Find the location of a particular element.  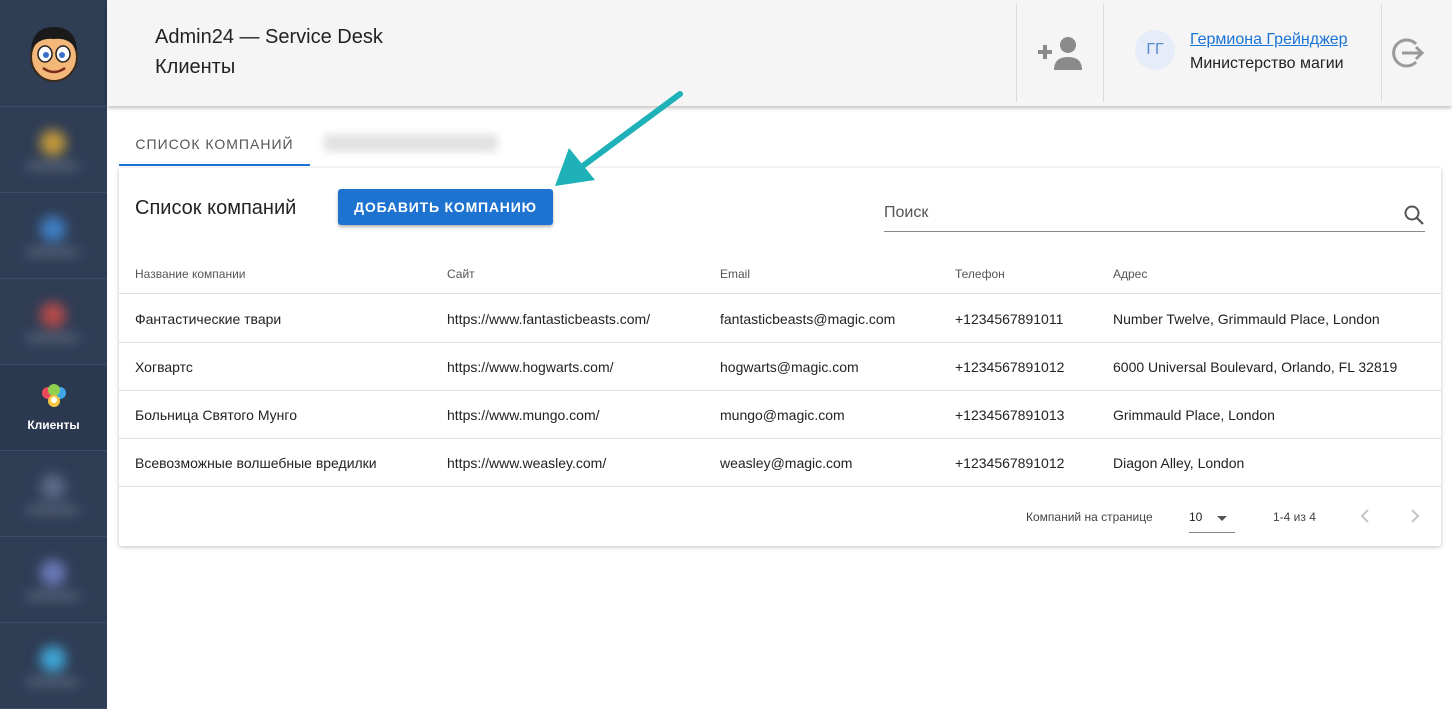

user-organization: Министерство магии is located at coordinates (1267, 63).